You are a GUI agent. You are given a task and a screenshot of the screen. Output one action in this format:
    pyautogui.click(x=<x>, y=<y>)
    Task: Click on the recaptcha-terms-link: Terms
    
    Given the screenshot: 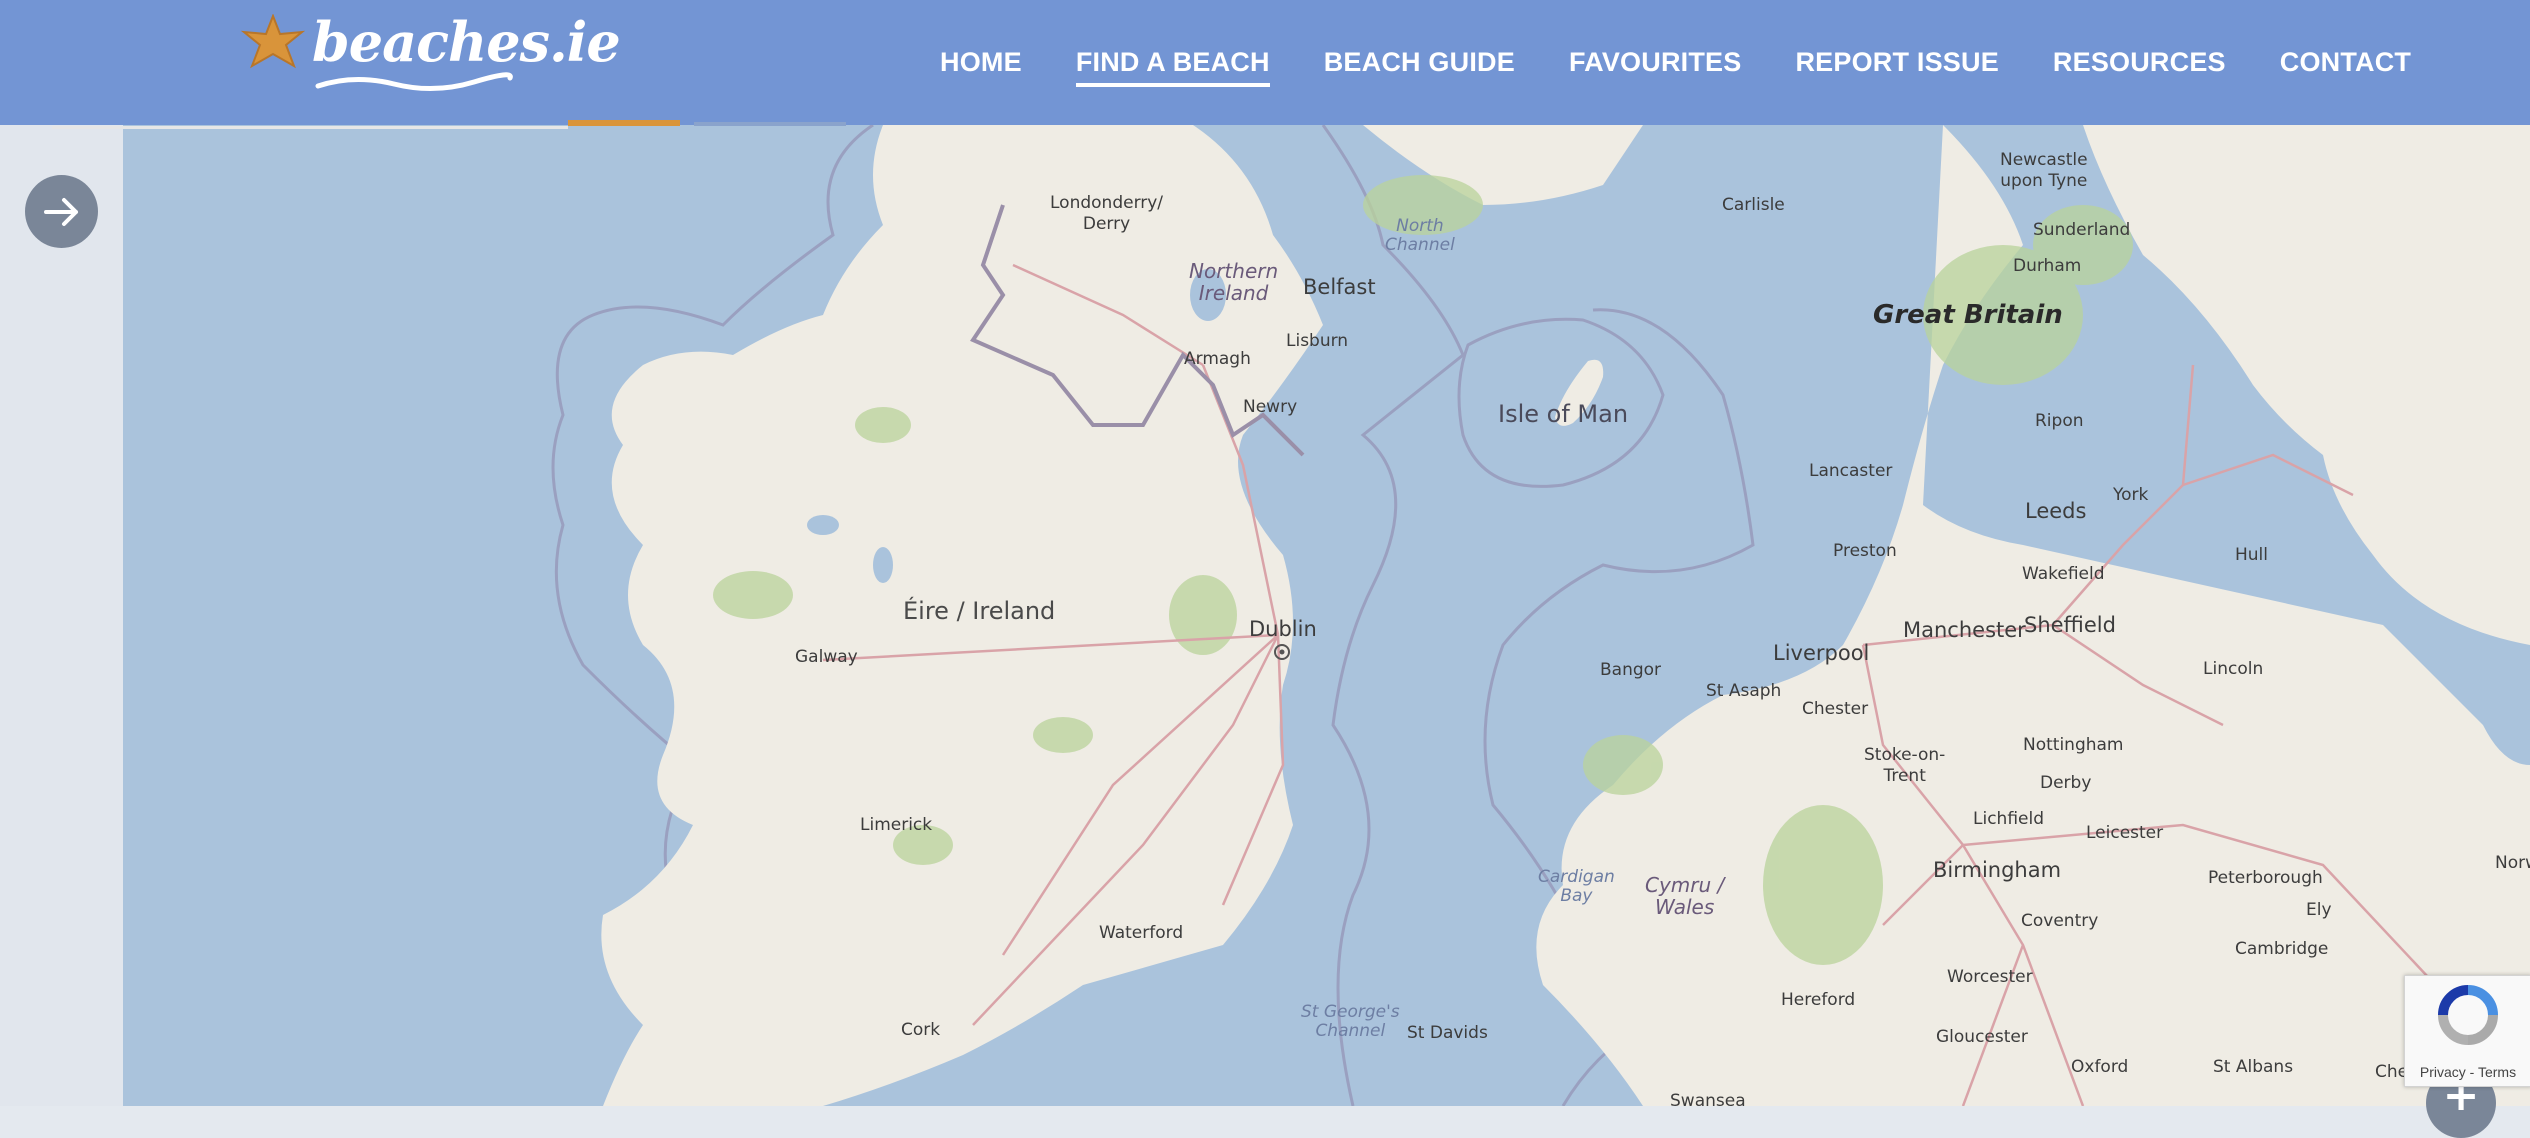 What is the action you would take?
    pyautogui.click(x=2497, y=1072)
    